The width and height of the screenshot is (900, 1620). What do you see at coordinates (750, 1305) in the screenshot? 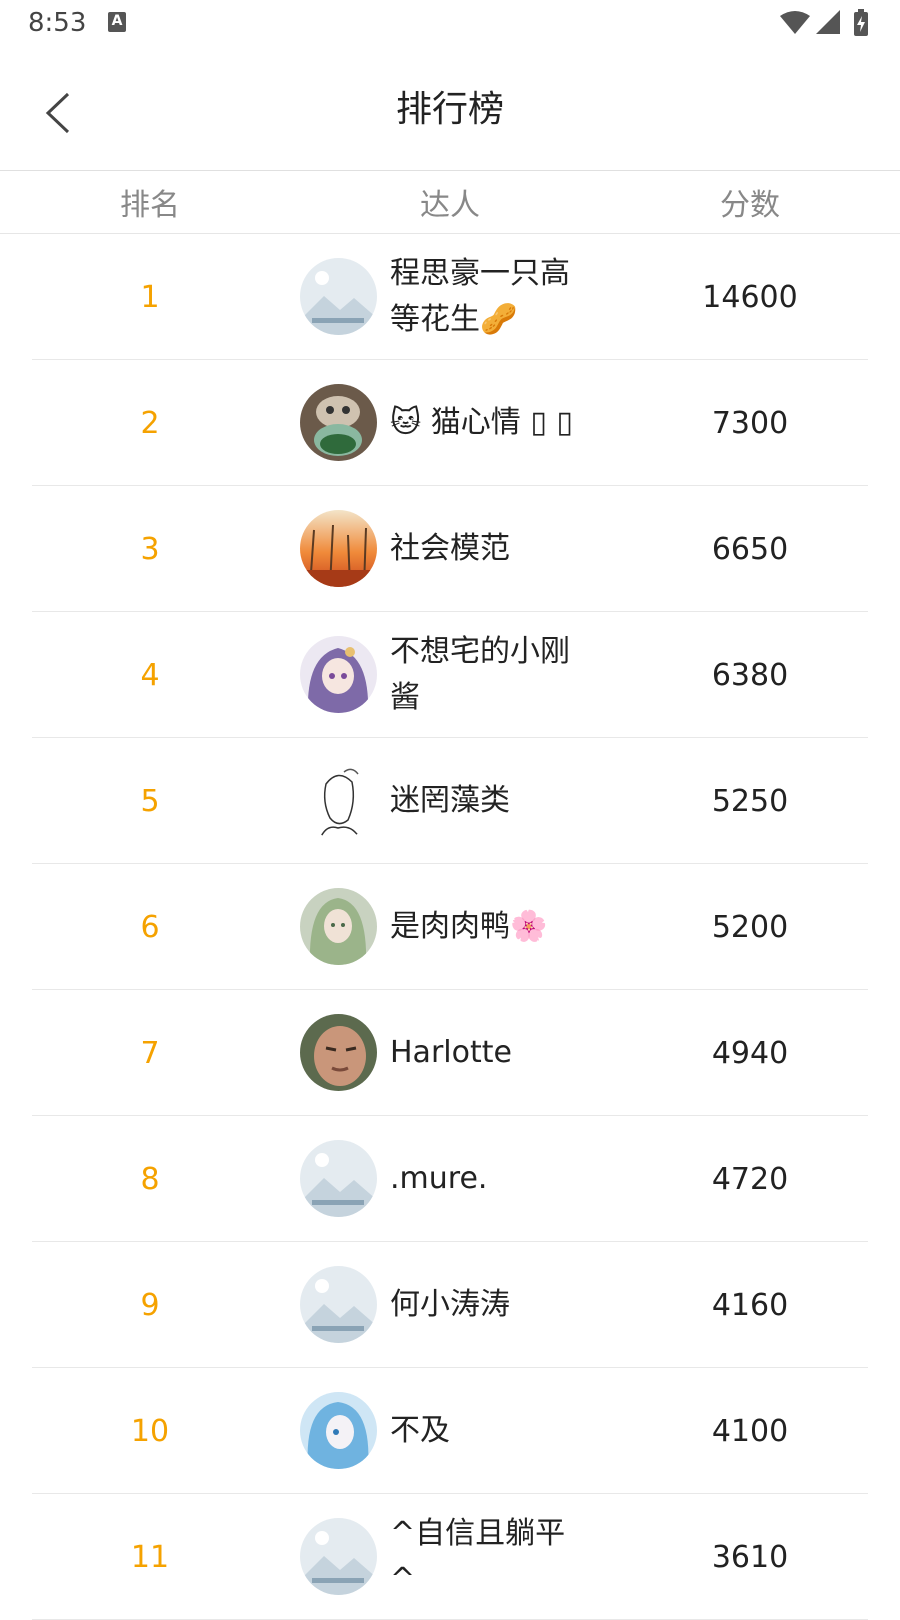
I see `score-value: 4160` at bounding box center [750, 1305].